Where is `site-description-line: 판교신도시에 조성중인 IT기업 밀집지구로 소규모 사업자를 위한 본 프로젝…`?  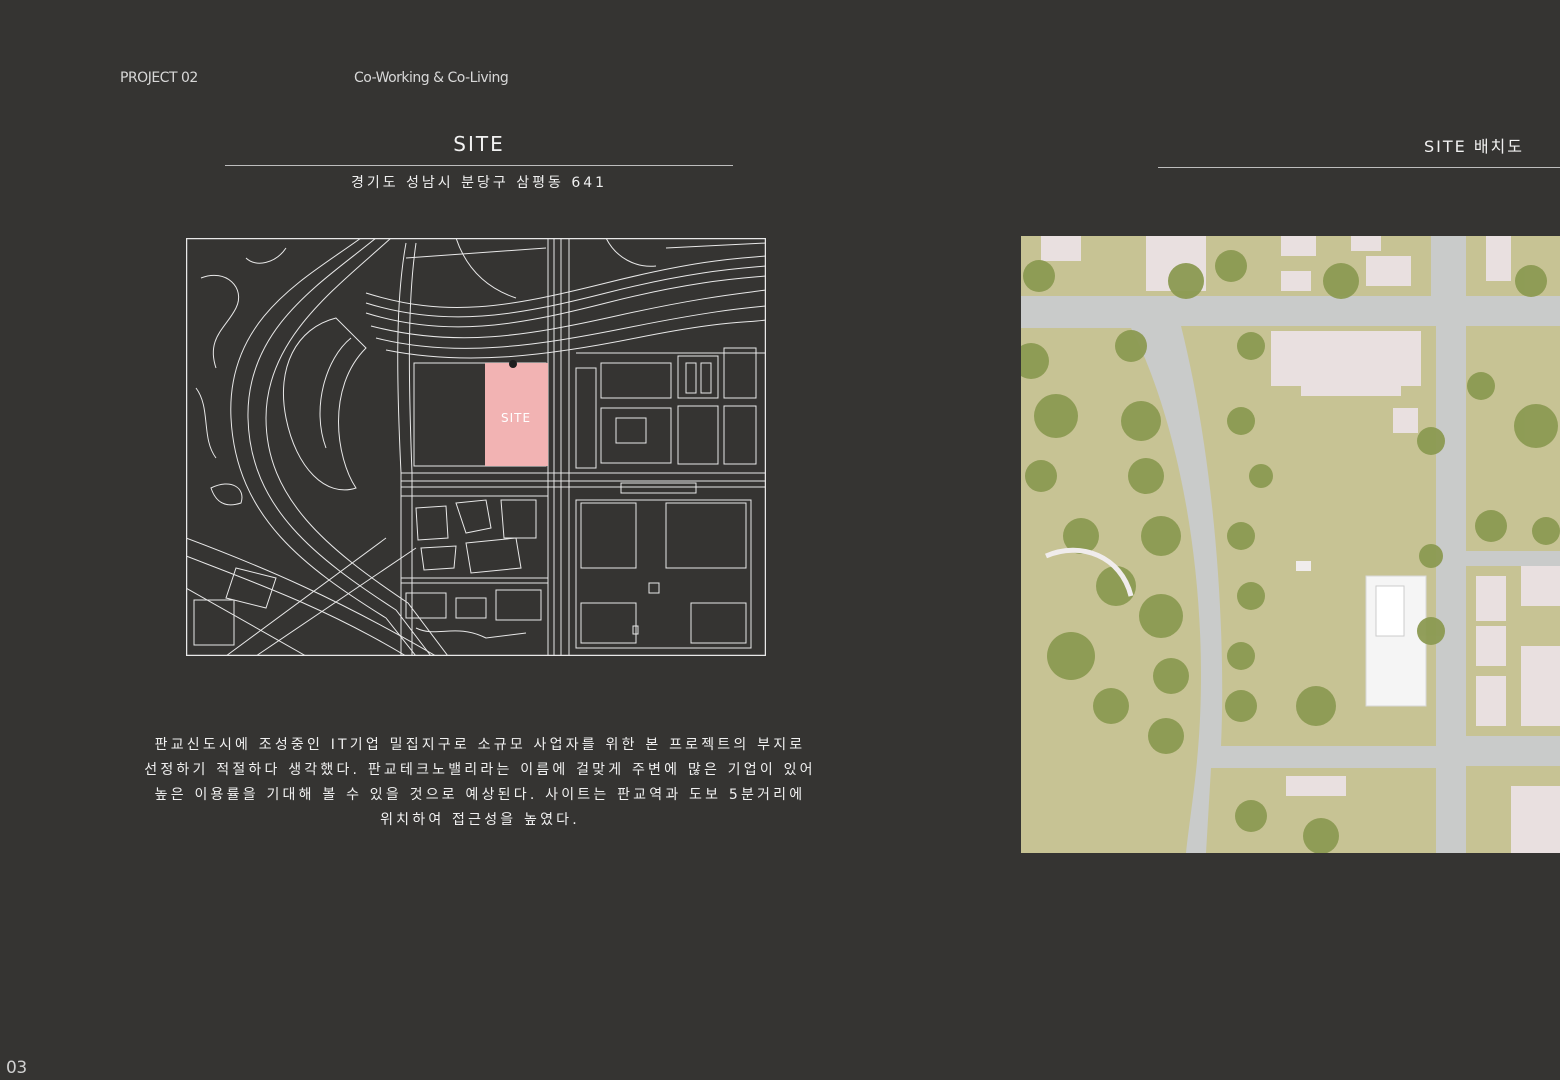 site-description-line: 판교신도시에 조성중인 IT기업 밀집지구로 소규모 사업자를 위한 본 프로젝… is located at coordinates (480, 745).